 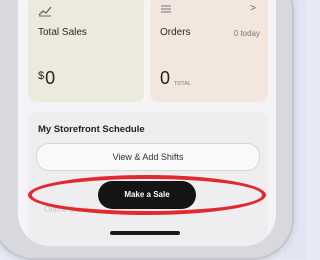 What do you see at coordinates (209, 51) in the screenshot?
I see `orders-card: > Orders 0 today 0 TOTAL` at bounding box center [209, 51].